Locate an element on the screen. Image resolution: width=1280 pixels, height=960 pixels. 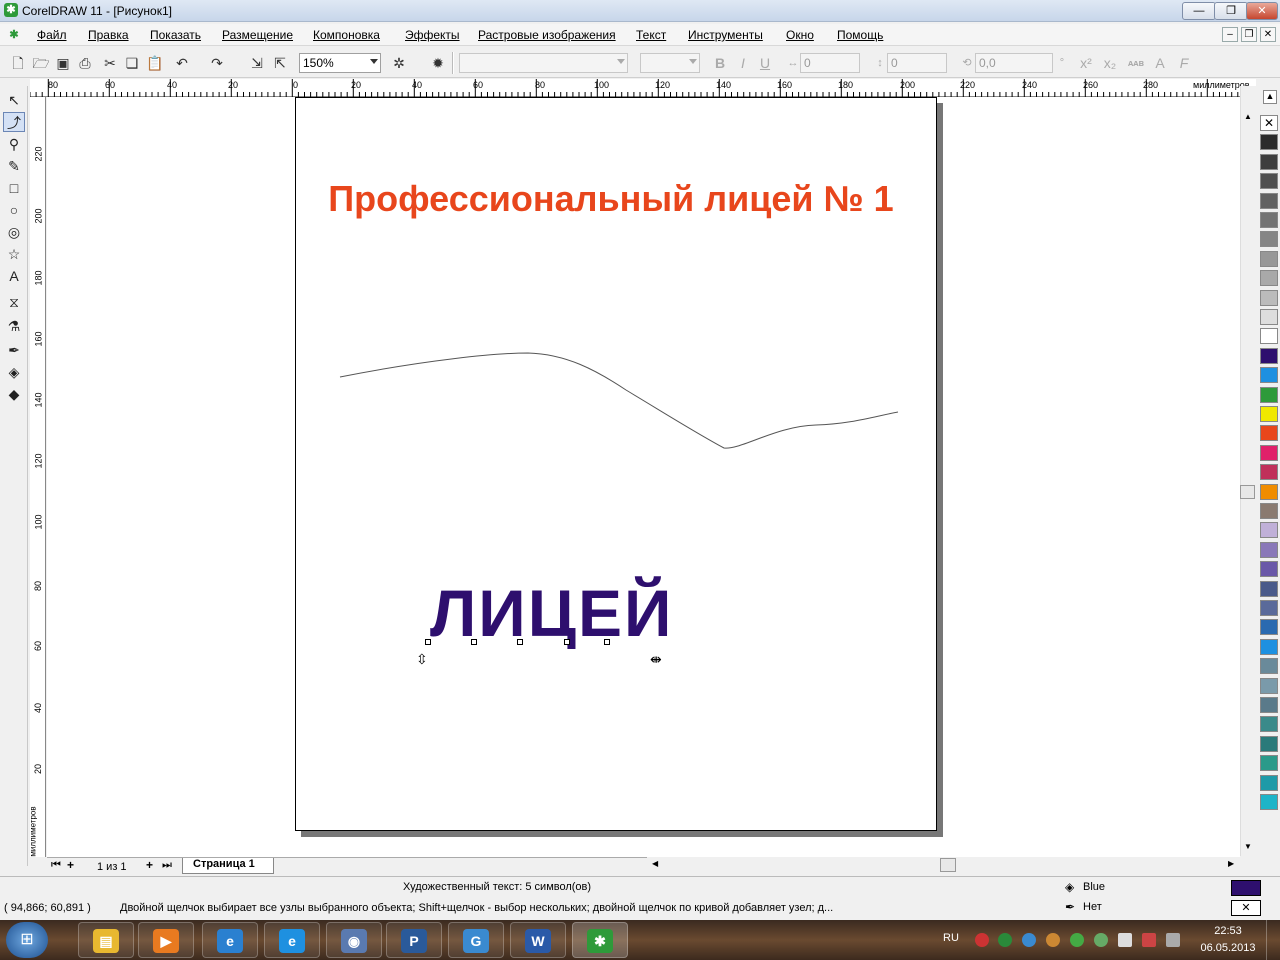
new-icon: 🗋 is located at coordinates (18, 63).